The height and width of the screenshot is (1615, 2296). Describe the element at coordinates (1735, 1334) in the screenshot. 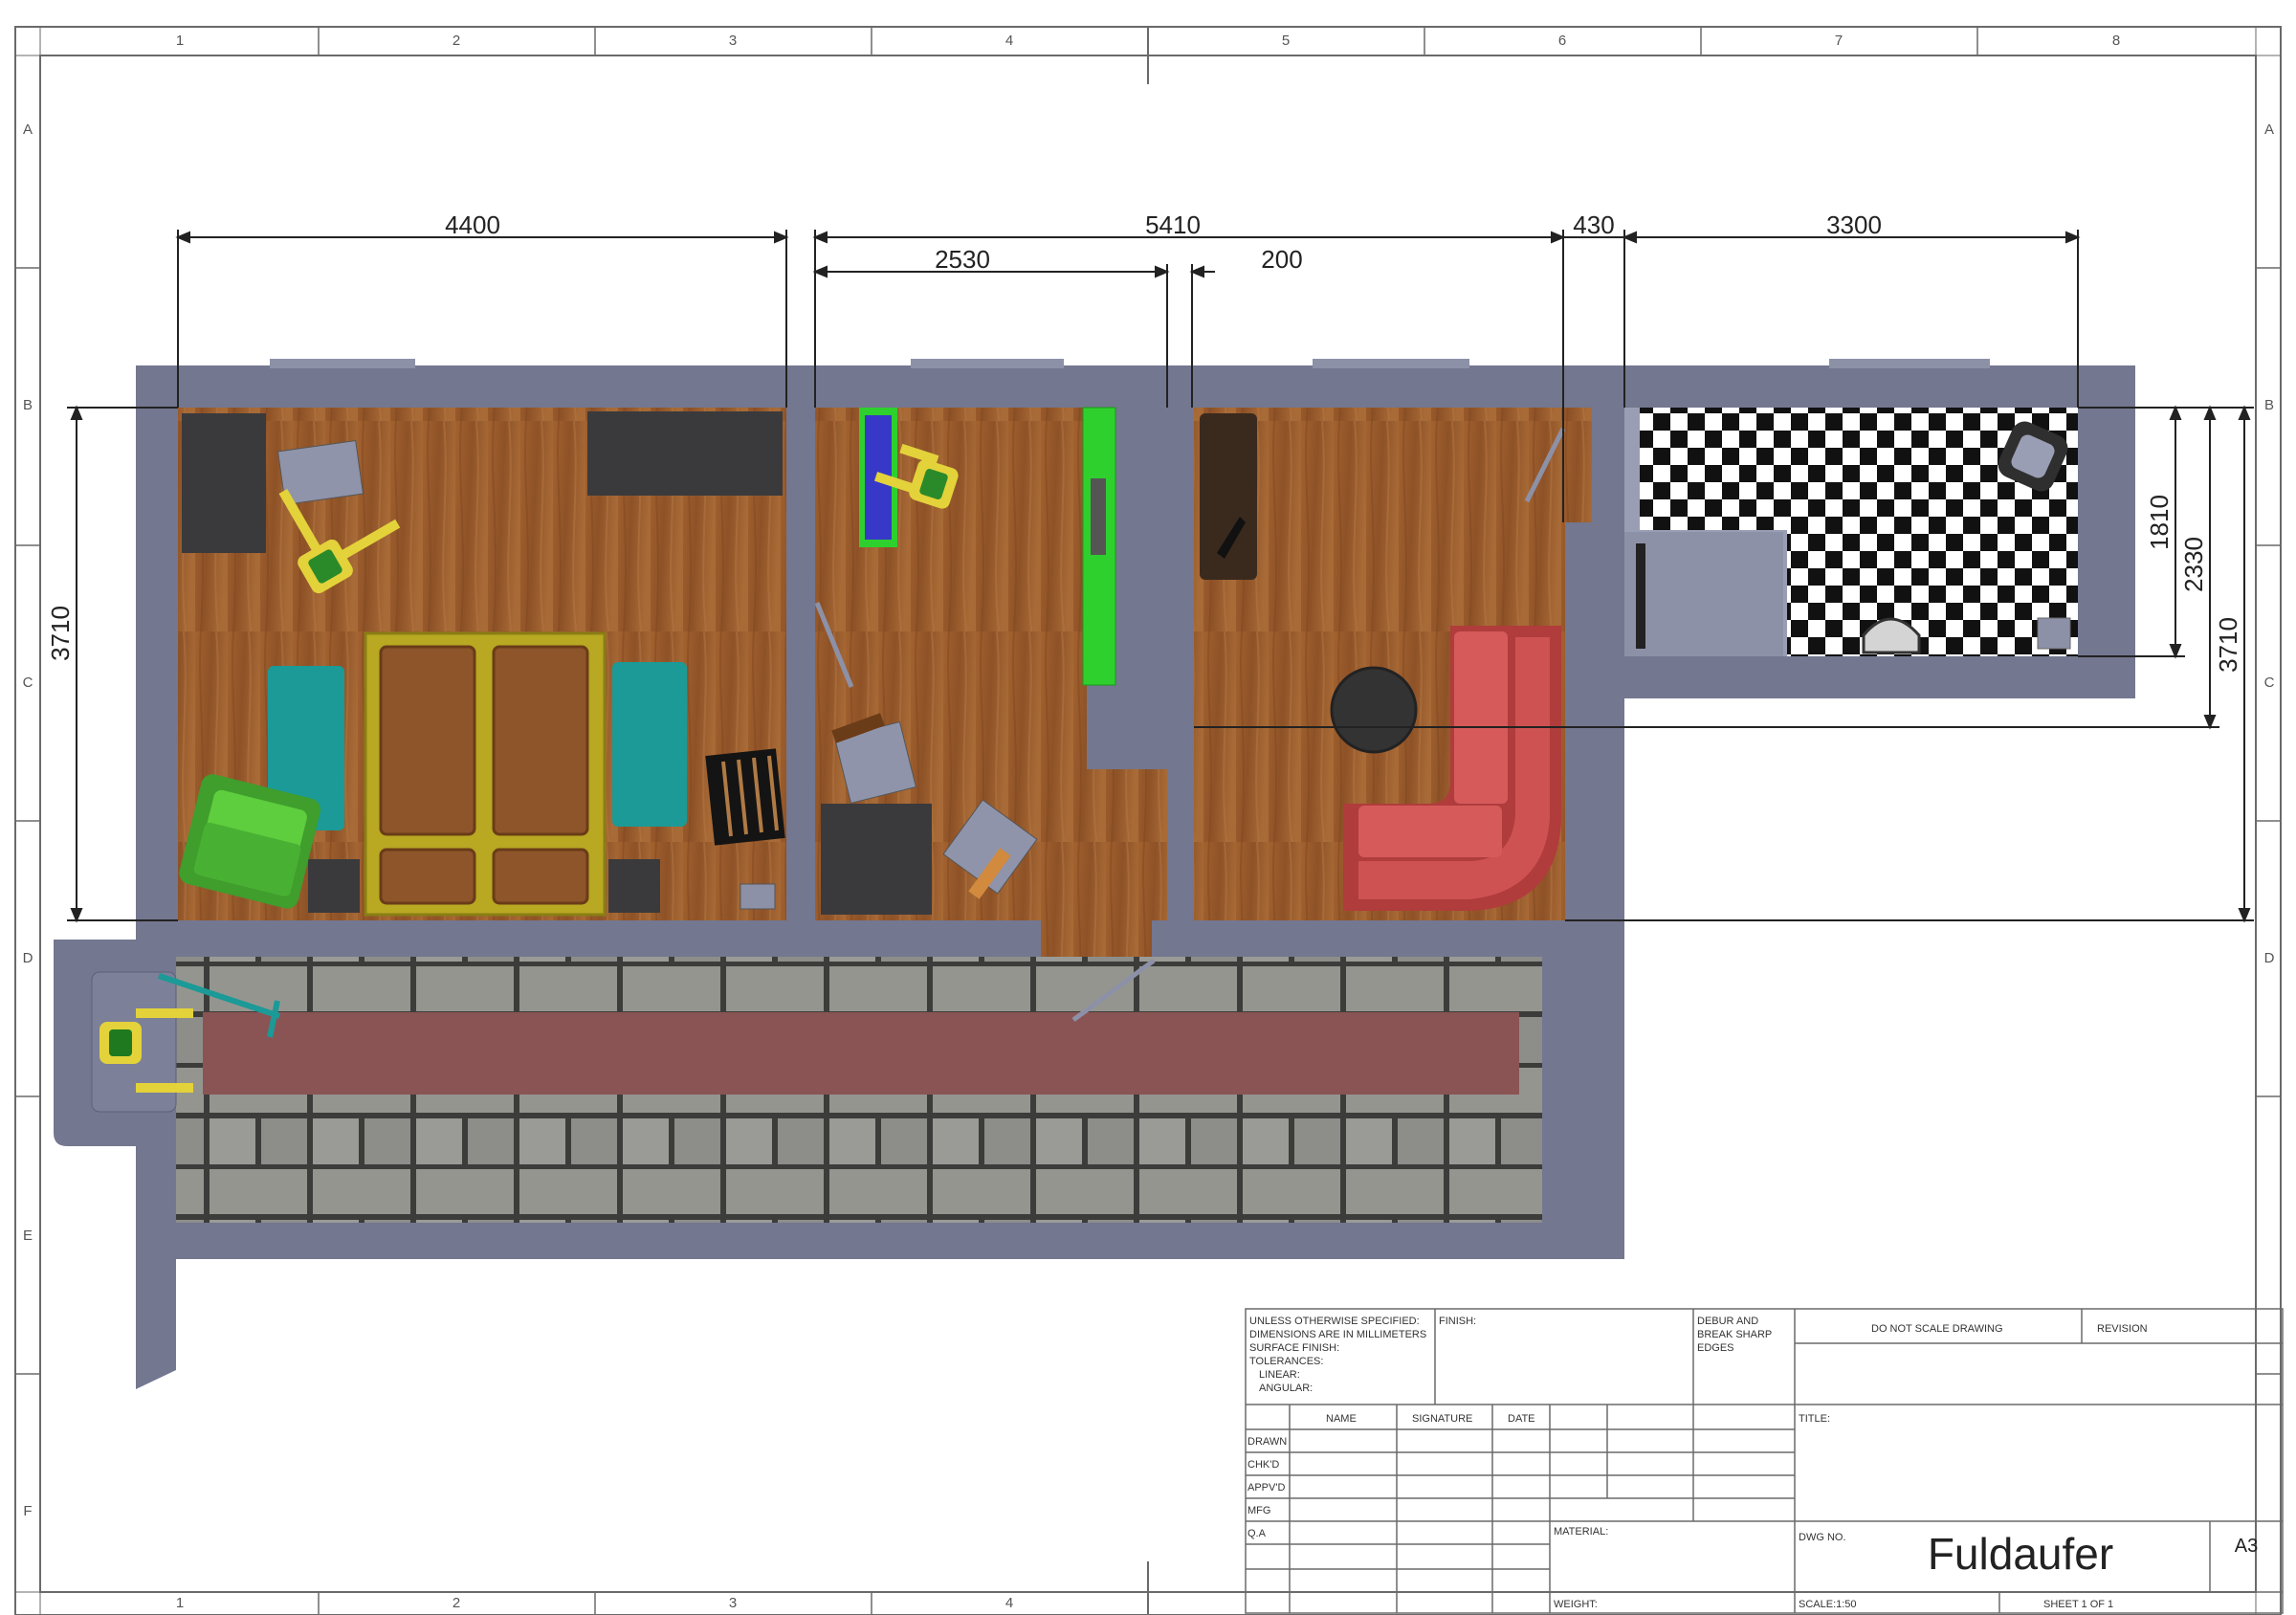

I see `tb-deburr: BREAK SHARP` at that location.